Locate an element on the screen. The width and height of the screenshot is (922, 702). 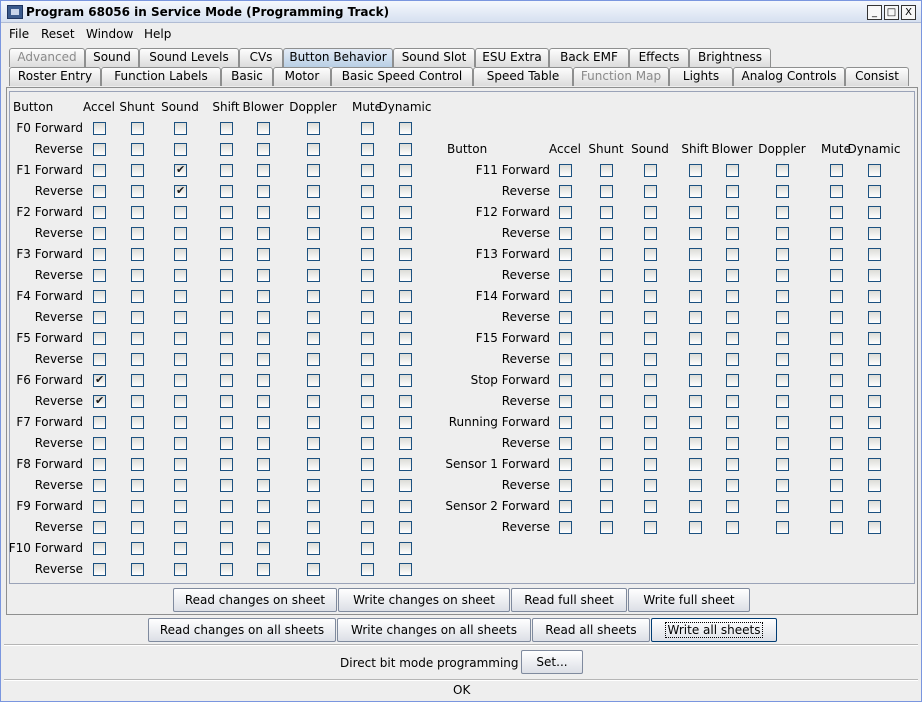
tab-analog-controls: Analog Controls is located at coordinates (789, 76).